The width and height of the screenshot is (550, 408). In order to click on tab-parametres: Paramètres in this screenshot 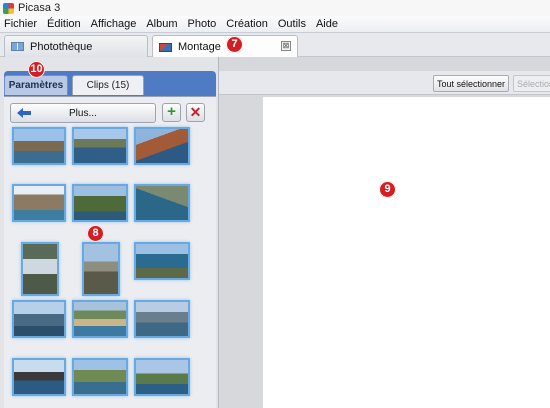, I will do `click(36, 85)`.